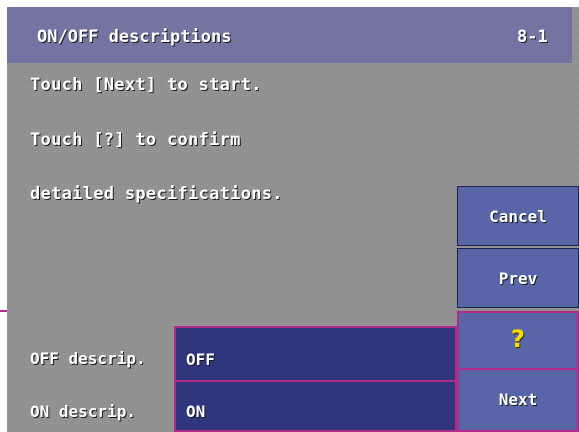 Image resolution: width=579 pixels, height=432 pixels. Describe the element at coordinates (134, 37) in the screenshot. I see `screen-title: ON/OFF descriptions` at that location.